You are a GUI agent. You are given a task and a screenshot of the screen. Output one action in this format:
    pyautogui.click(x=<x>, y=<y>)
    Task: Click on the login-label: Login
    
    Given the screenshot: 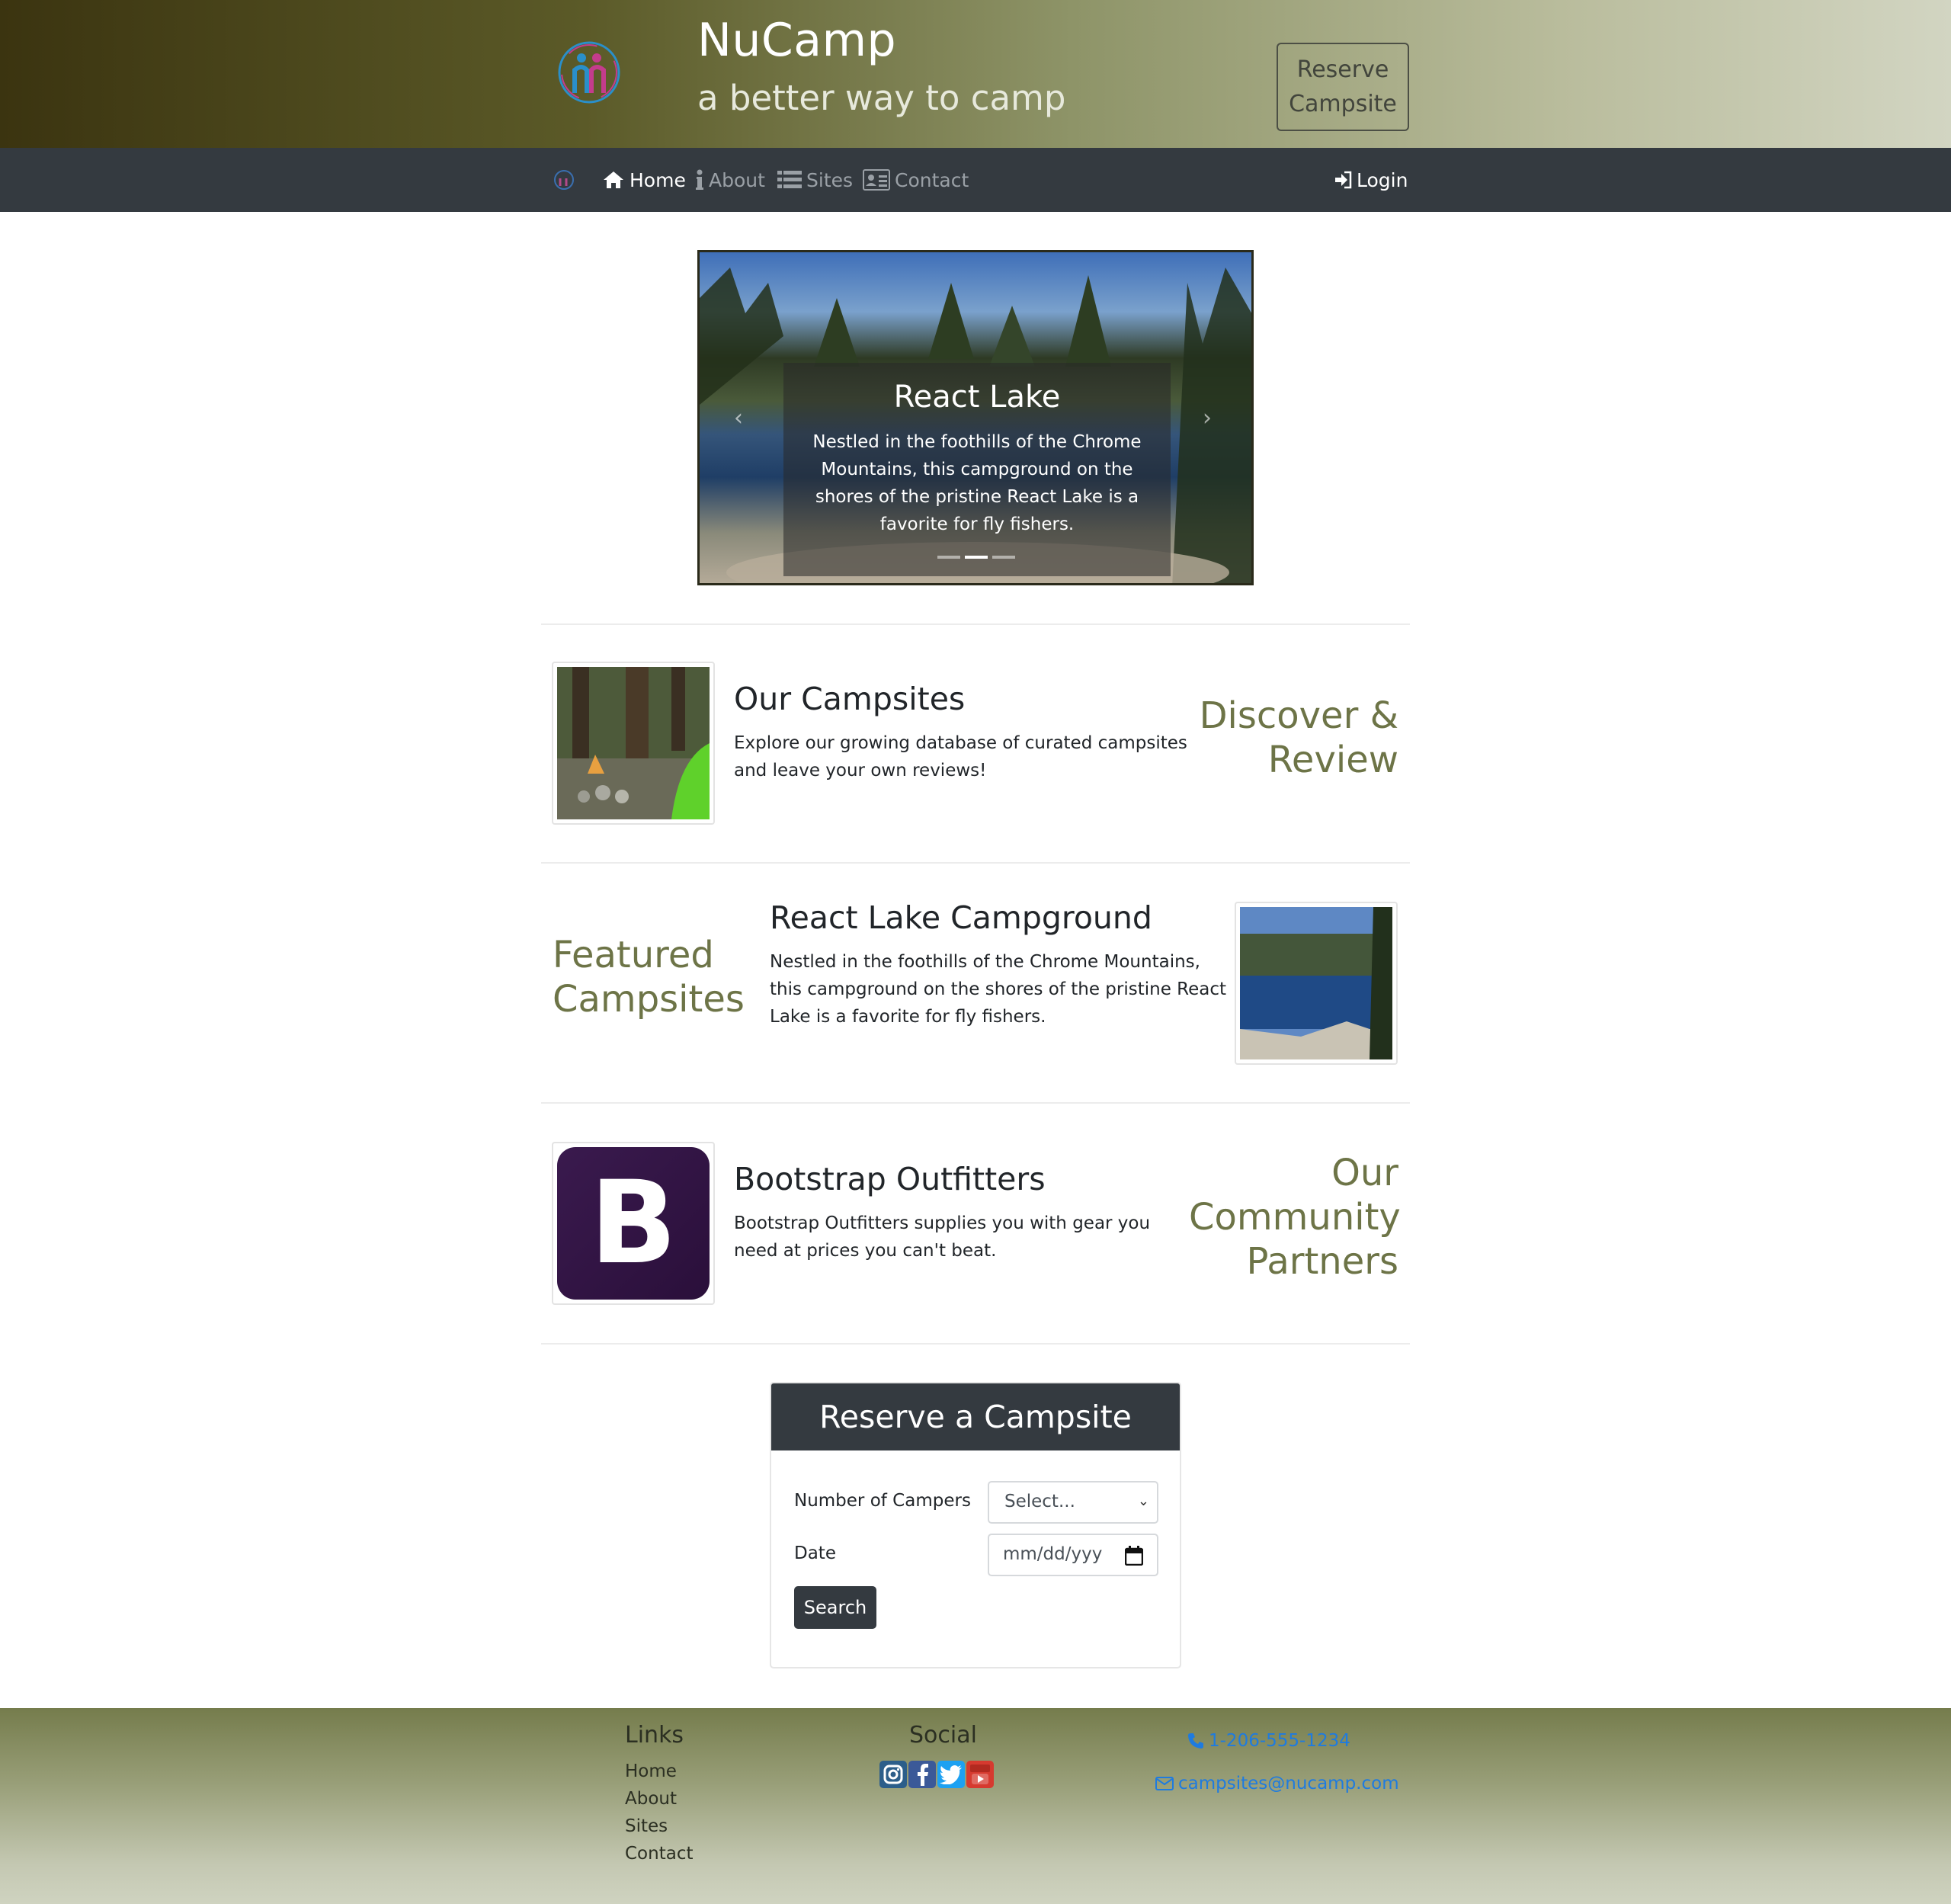 What is the action you would take?
    pyautogui.click(x=1382, y=180)
    